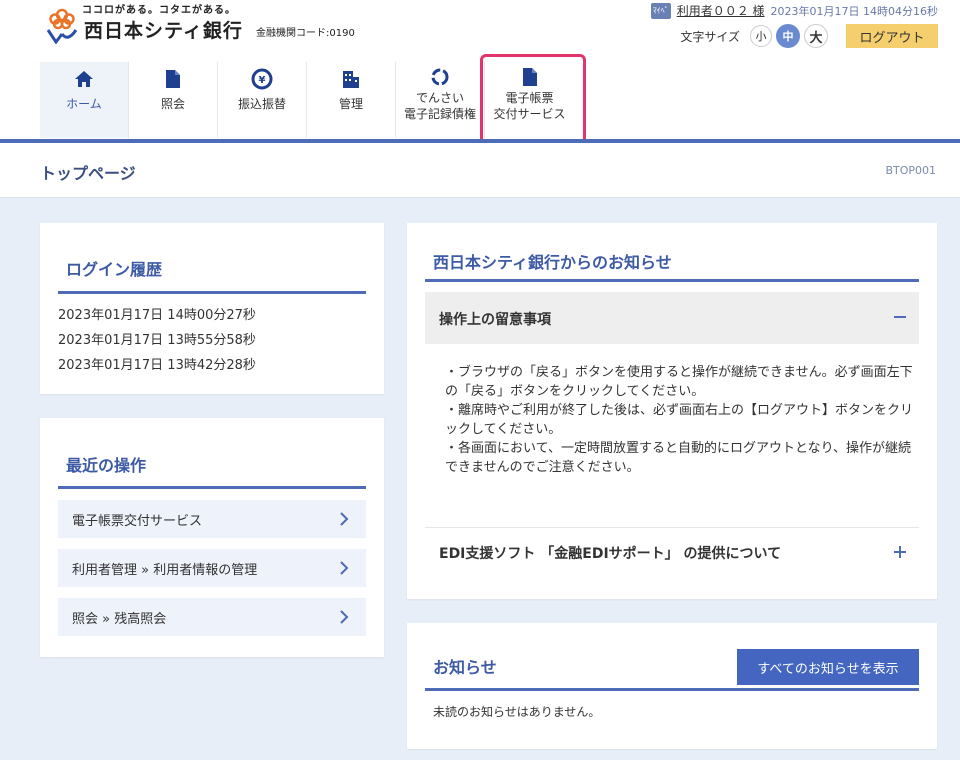  What do you see at coordinates (672, 686) in the screenshot?
I see `notices-panel: お知らせ すべてのお知らせを表示 未読のお知らせはありません。` at bounding box center [672, 686].